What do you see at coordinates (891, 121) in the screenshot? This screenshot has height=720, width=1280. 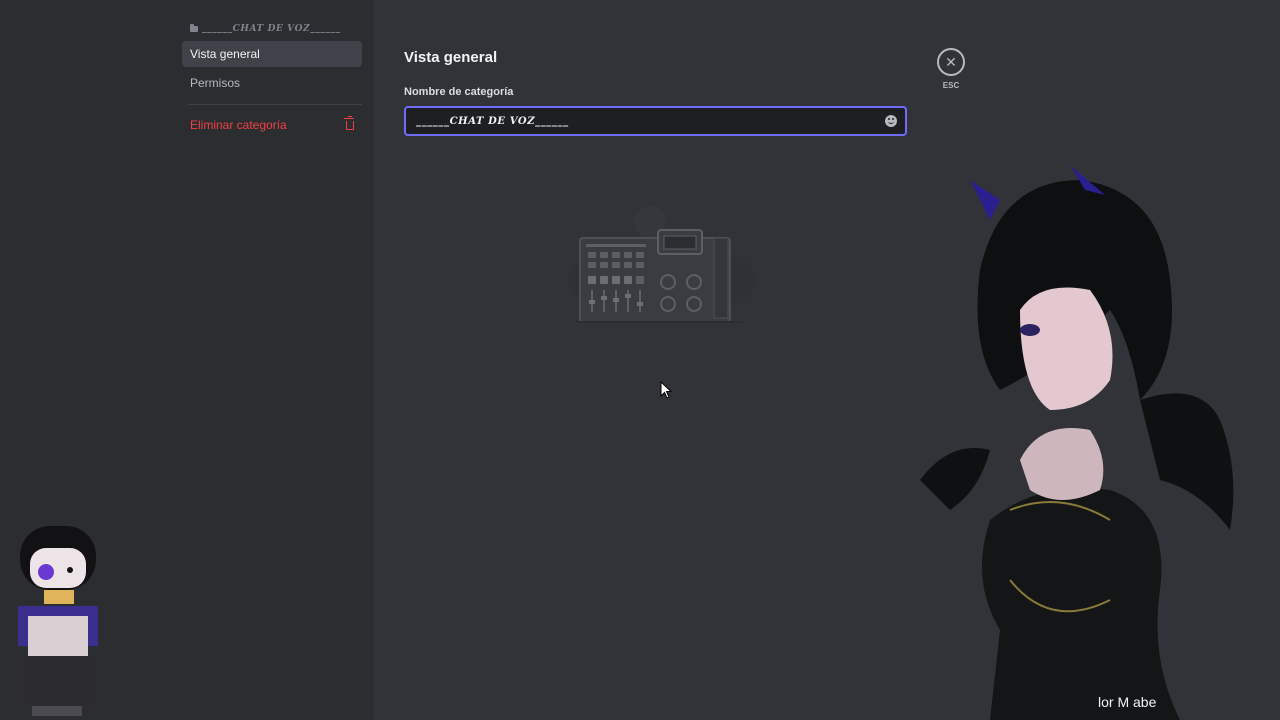 I see `emoji-icon` at bounding box center [891, 121].